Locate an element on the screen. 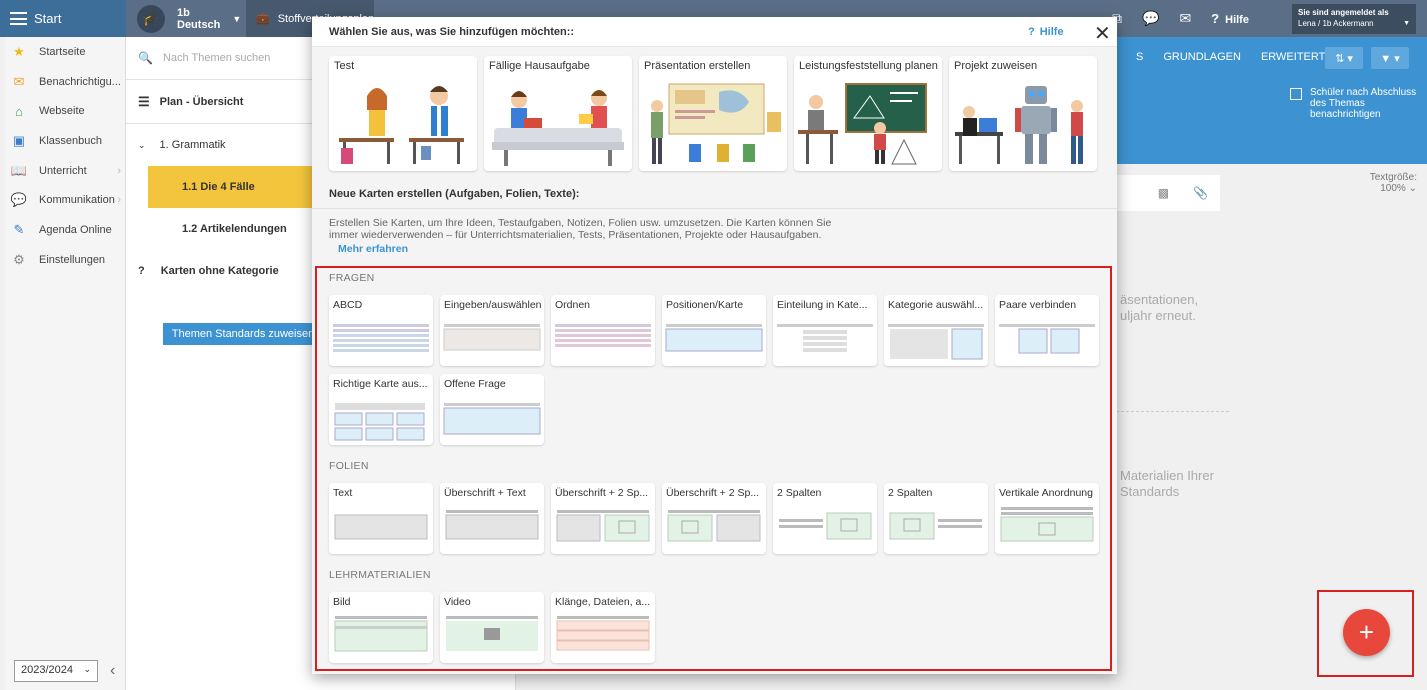 The width and height of the screenshot is (1427, 690). card-paare-verbinden: Paare verbinden is located at coordinates (1047, 330).